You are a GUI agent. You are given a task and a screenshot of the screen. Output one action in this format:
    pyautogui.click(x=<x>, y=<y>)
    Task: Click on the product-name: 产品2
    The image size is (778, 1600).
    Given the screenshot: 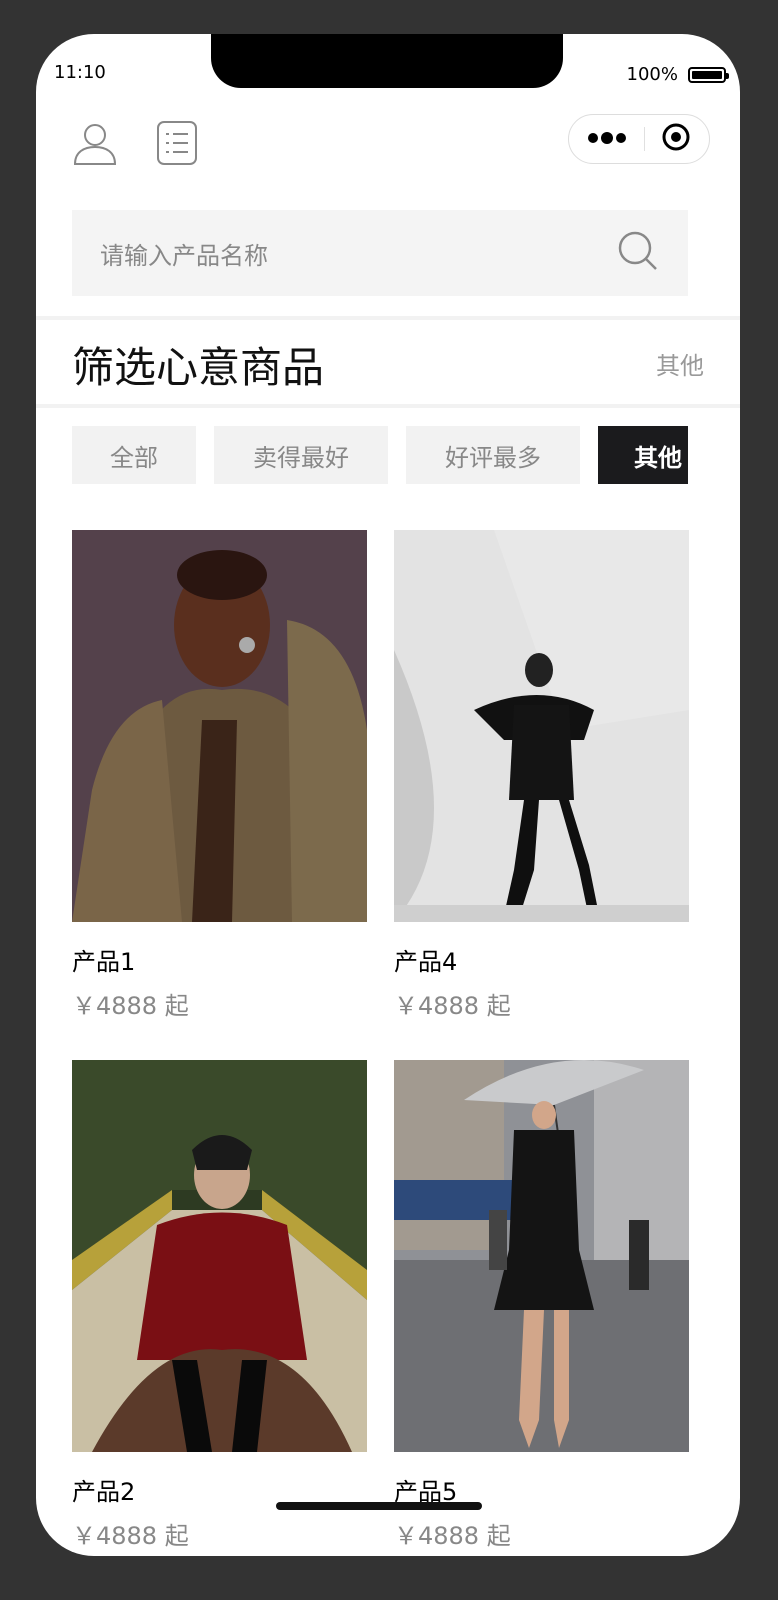 What is the action you would take?
    pyautogui.click(x=104, y=1492)
    